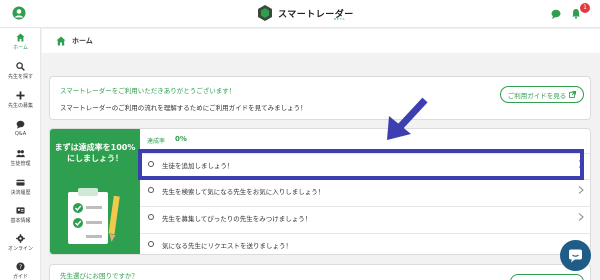 The width and height of the screenshot is (600, 280). I want to click on sidebar-item-students: 生徒管理, so click(20, 158).